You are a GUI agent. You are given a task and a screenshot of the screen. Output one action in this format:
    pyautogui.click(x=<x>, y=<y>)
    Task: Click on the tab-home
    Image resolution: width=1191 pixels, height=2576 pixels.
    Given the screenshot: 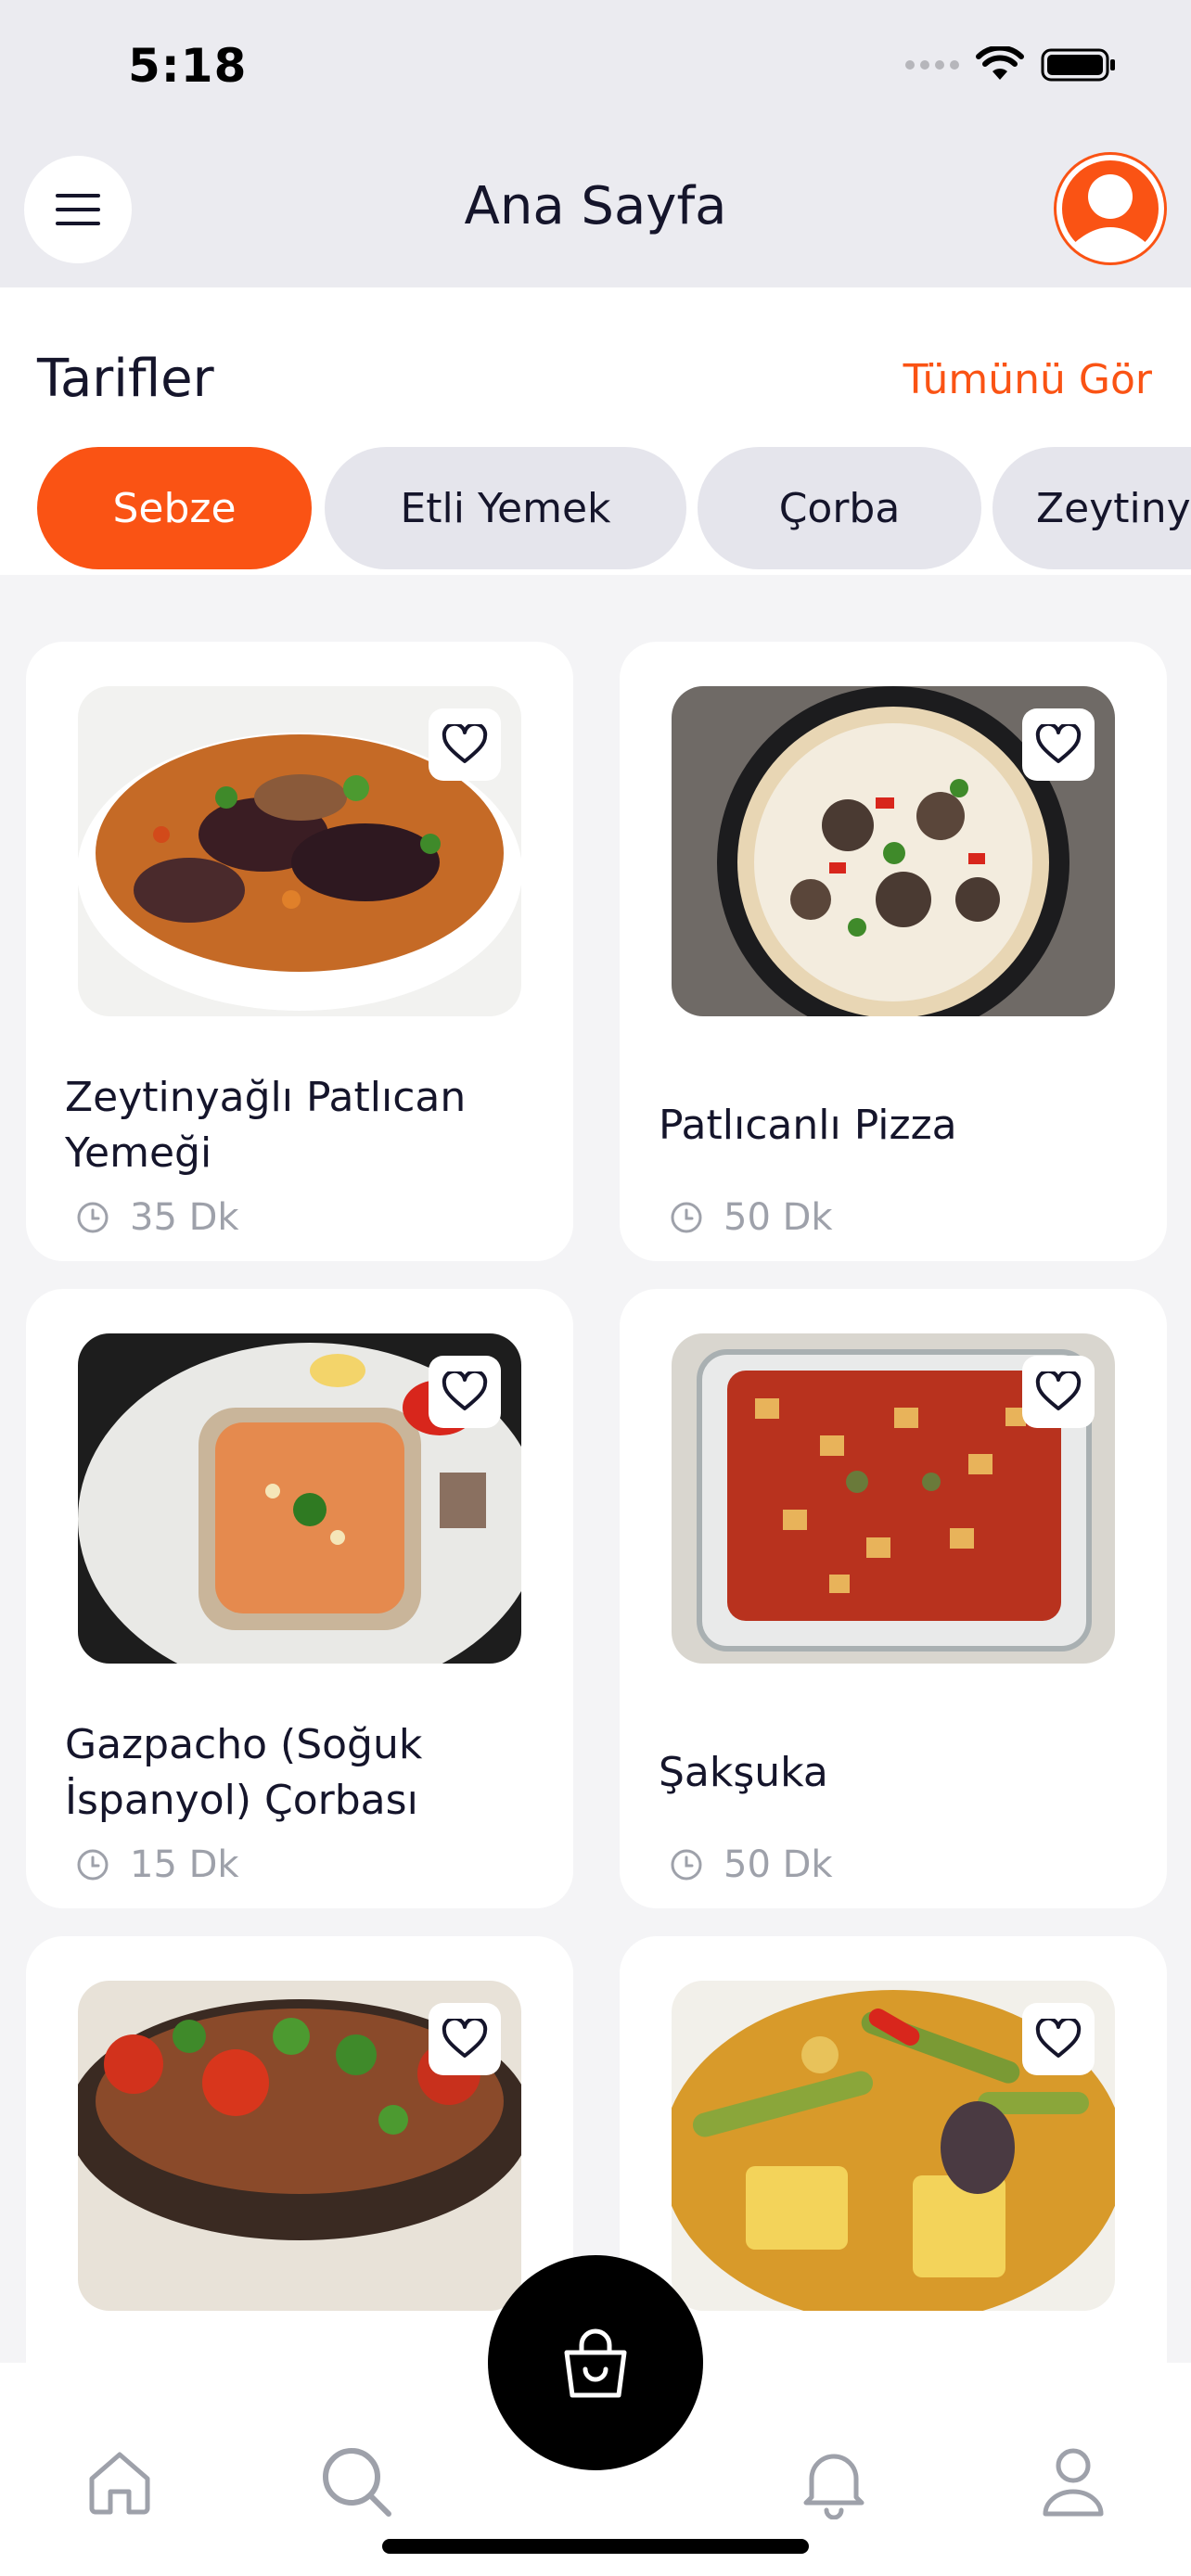 What is the action you would take?
    pyautogui.click(x=120, y=2482)
    